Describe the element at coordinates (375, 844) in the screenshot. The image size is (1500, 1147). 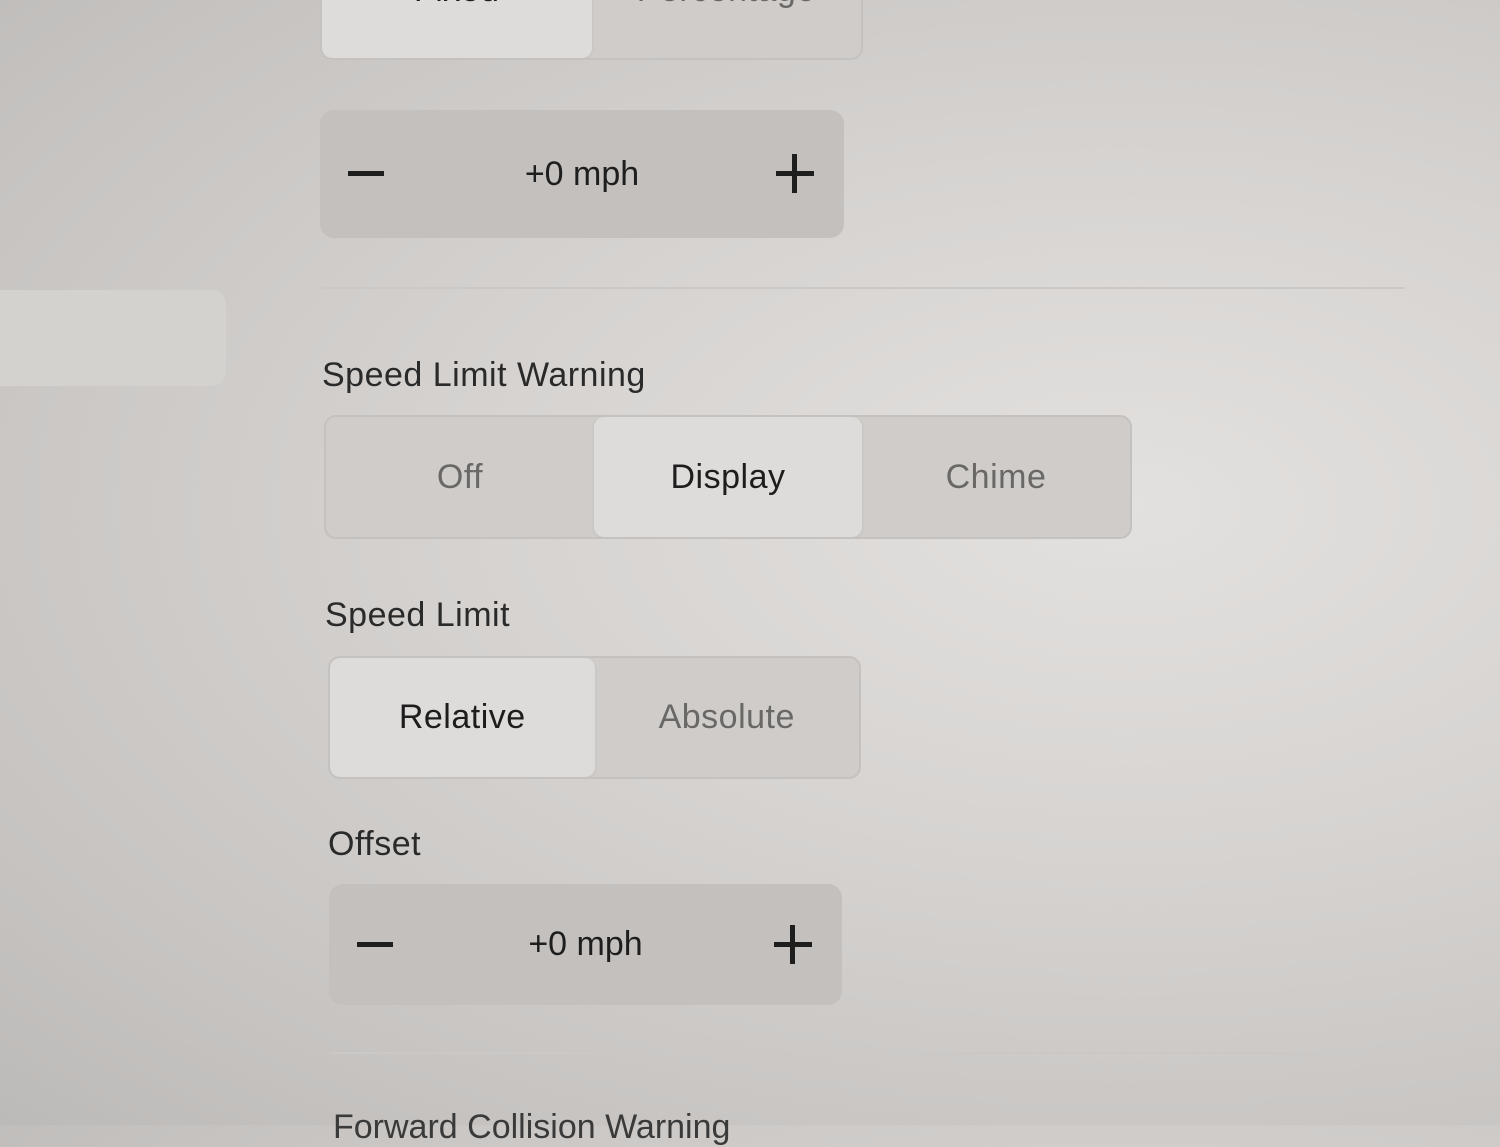
I see `offset-label: Offset` at that location.